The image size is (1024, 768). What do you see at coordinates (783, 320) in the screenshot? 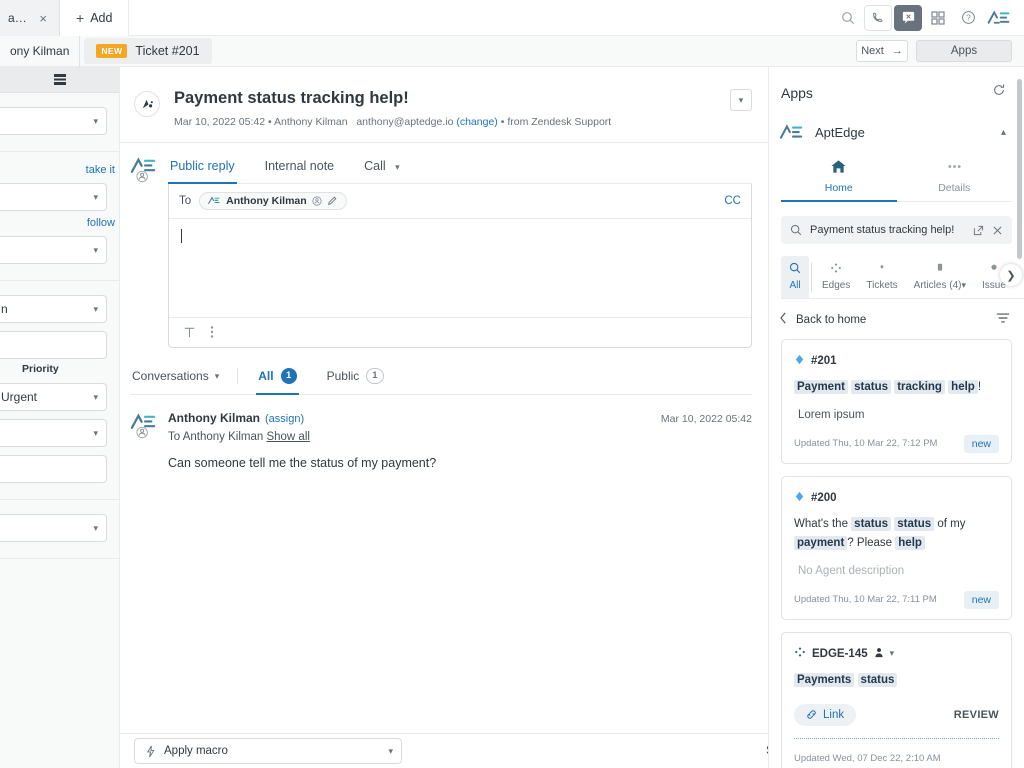
I see `chevron-left-icon` at bounding box center [783, 320].